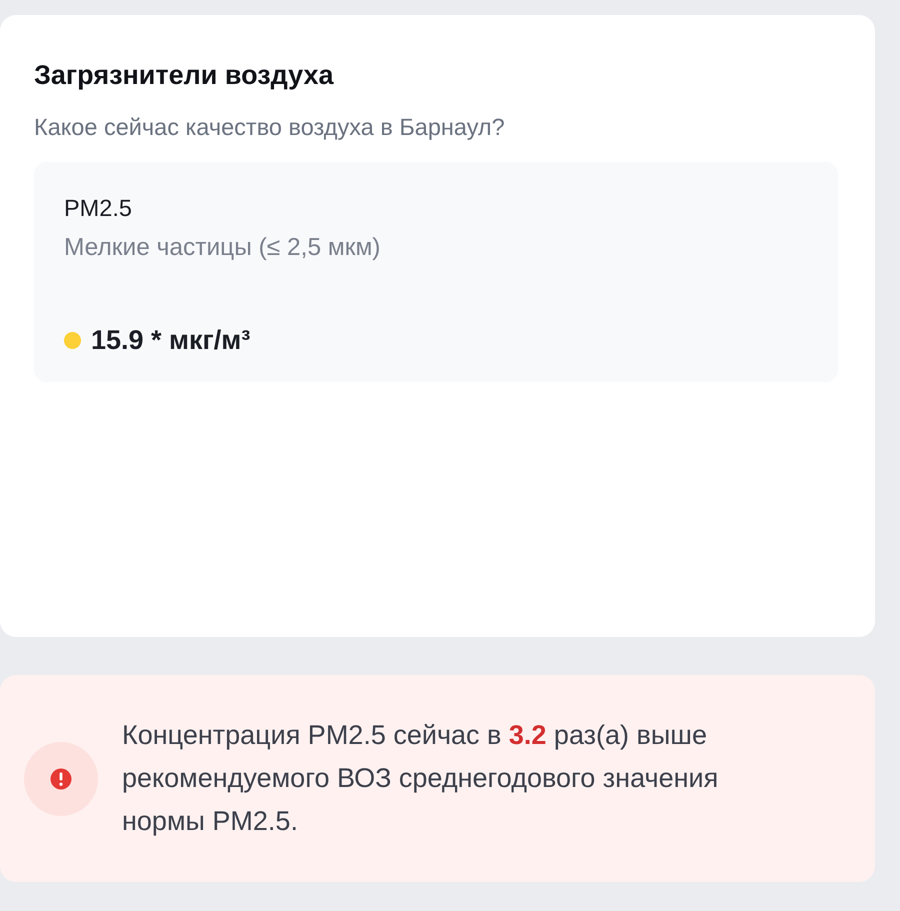  What do you see at coordinates (170, 340) in the screenshot?
I see `pollutant-value: 15.9 * мкг/м³` at bounding box center [170, 340].